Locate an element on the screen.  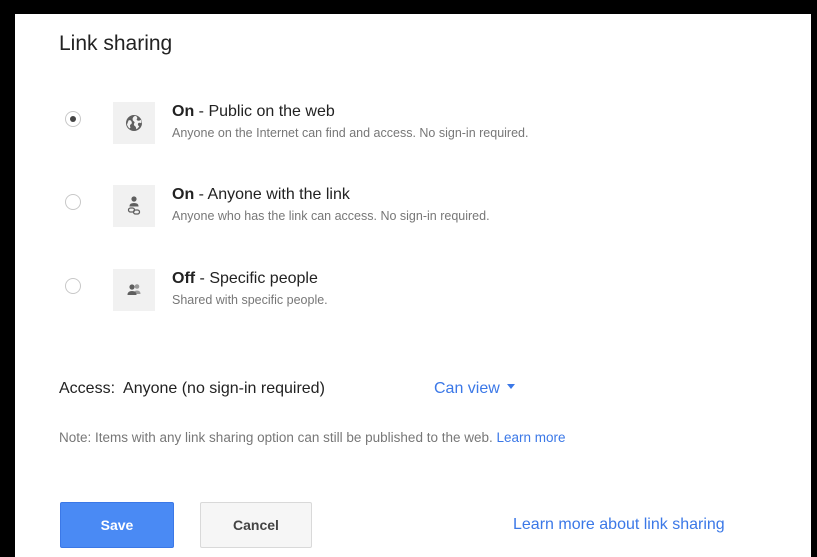
dialog-title: Link sharing is located at coordinates (116, 43).